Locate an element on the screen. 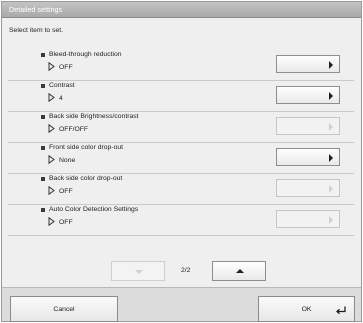 This screenshot has height=323, width=363. instruction-text: Select item to set. is located at coordinates (36, 30).